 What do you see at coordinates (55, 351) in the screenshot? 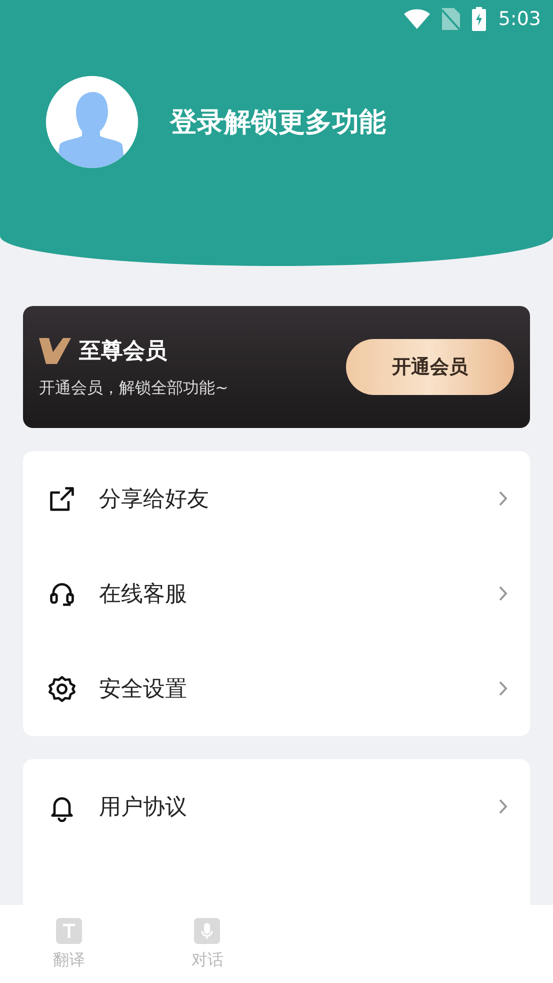
I see `v-logo-icon` at bounding box center [55, 351].